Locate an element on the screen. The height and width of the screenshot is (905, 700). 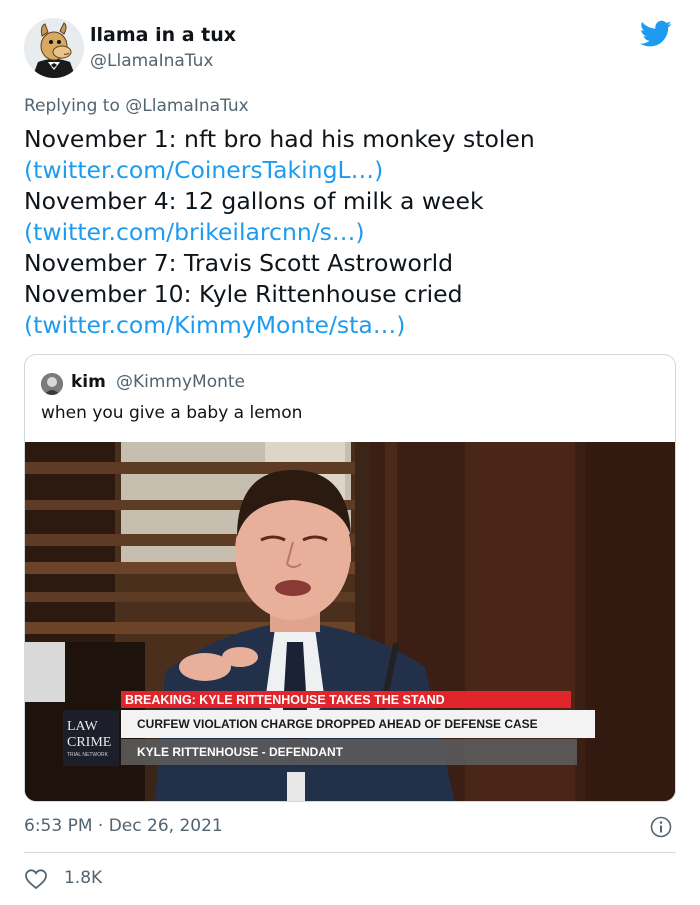
quote-avatar-image is located at coordinates (52, 384).